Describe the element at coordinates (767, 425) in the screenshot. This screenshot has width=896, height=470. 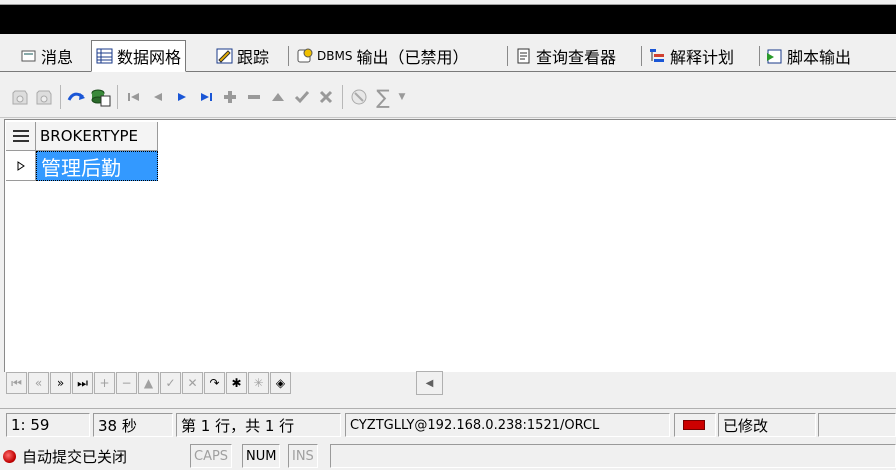
I see `modified-status: 已修改` at that location.